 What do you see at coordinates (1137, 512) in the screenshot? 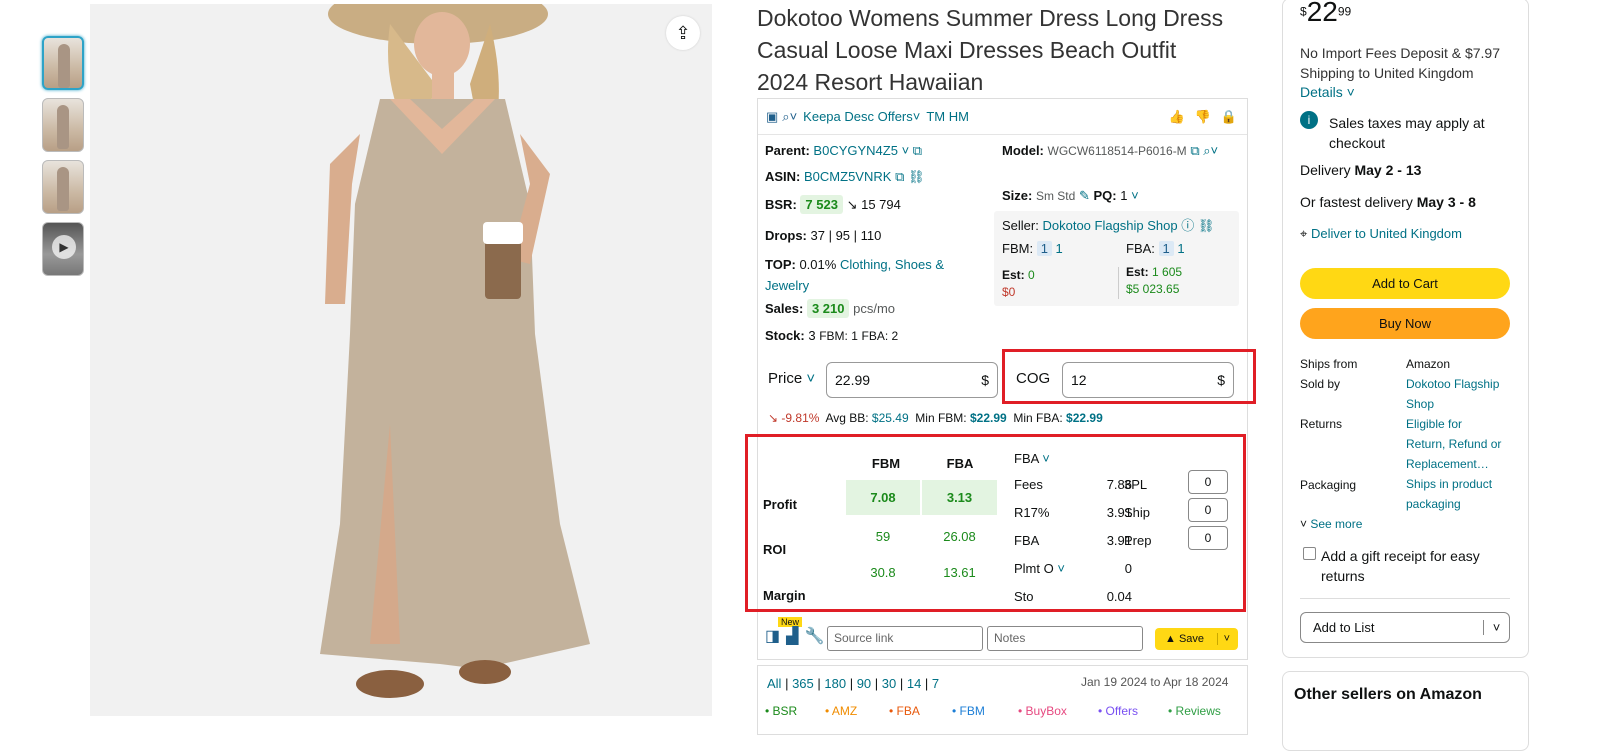
I see `extra-cost-label: Ship` at bounding box center [1137, 512].